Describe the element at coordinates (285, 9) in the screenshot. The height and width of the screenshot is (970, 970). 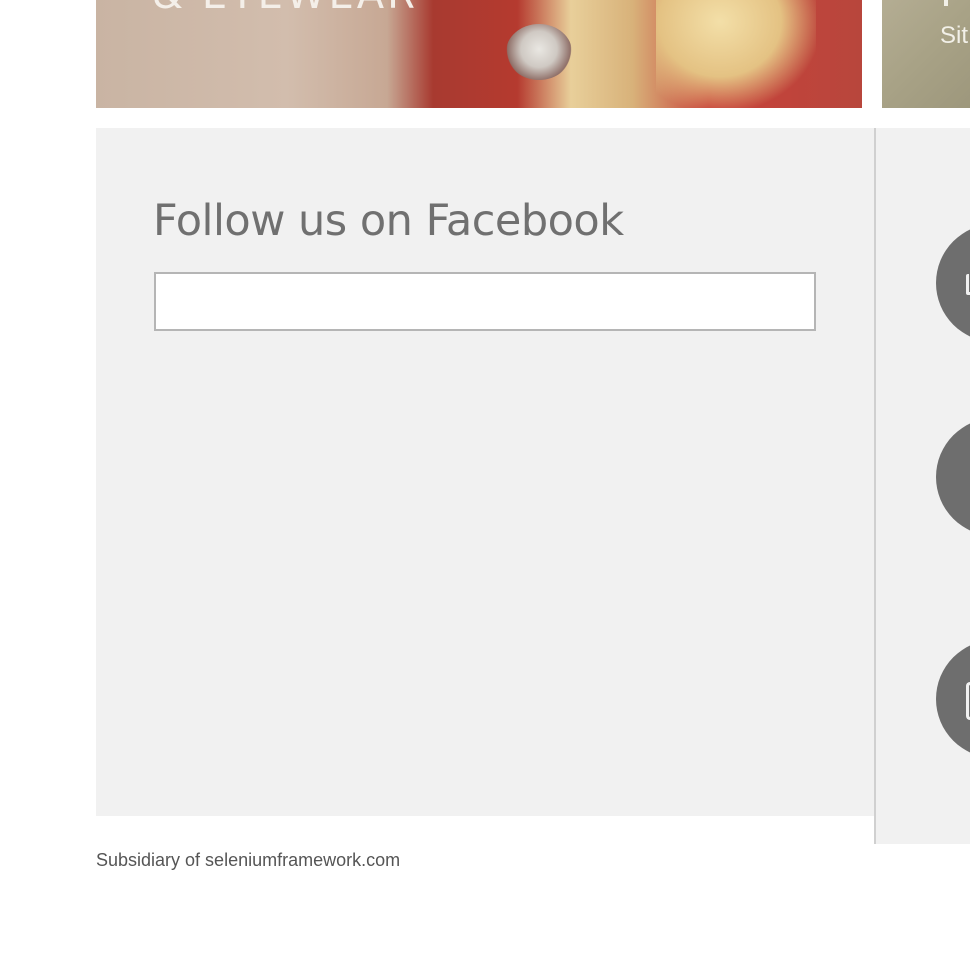
I see `banner-caption: & EYEWEAR` at that location.